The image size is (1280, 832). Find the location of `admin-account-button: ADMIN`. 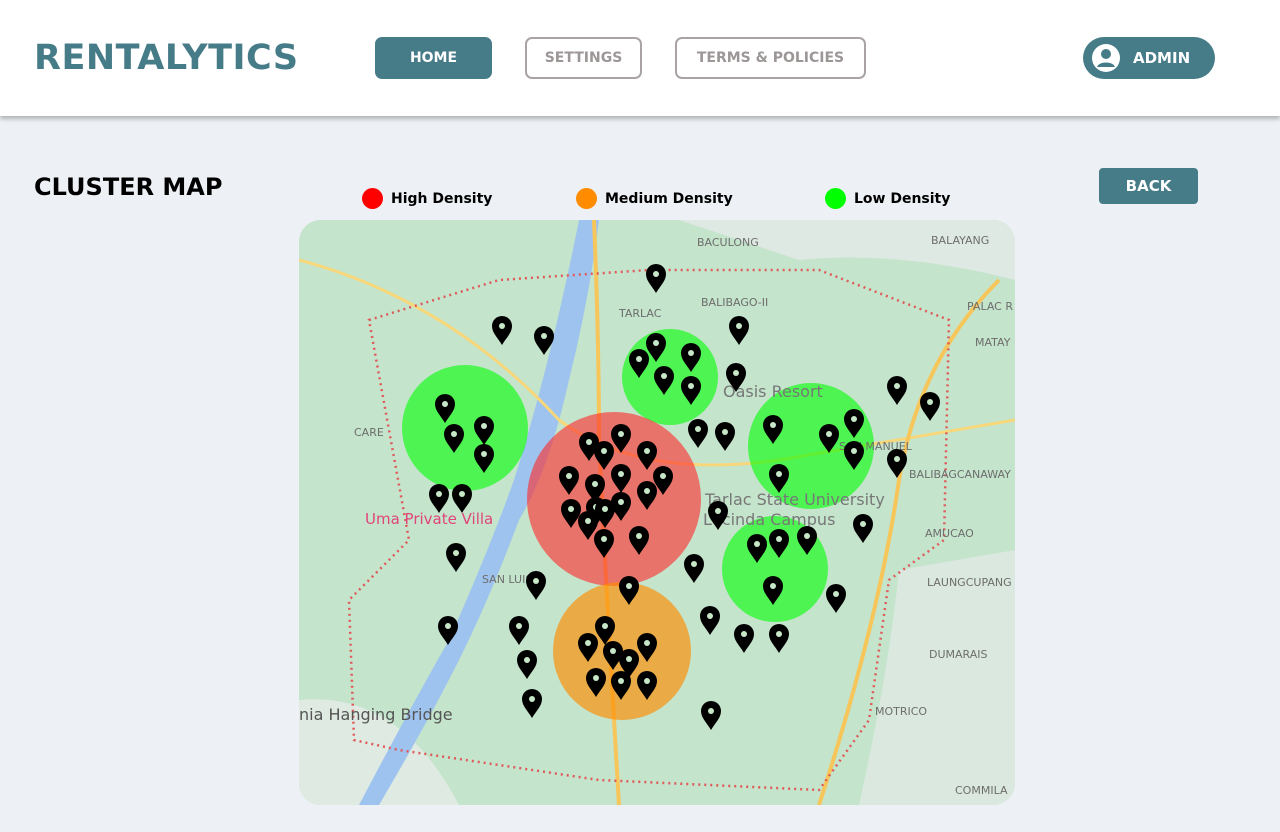

admin-account-button: ADMIN is located at coordinates (1149, 58).